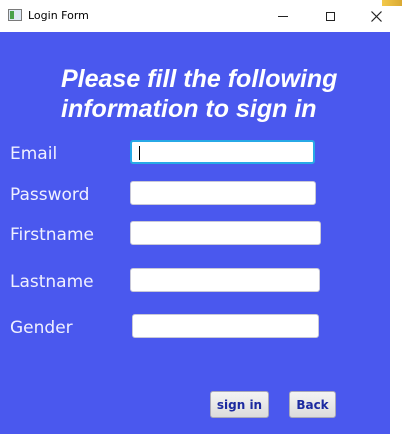 This screenshot has width=402, height=434. I want to click on sign-in-button: sign in, so click(239, 404).